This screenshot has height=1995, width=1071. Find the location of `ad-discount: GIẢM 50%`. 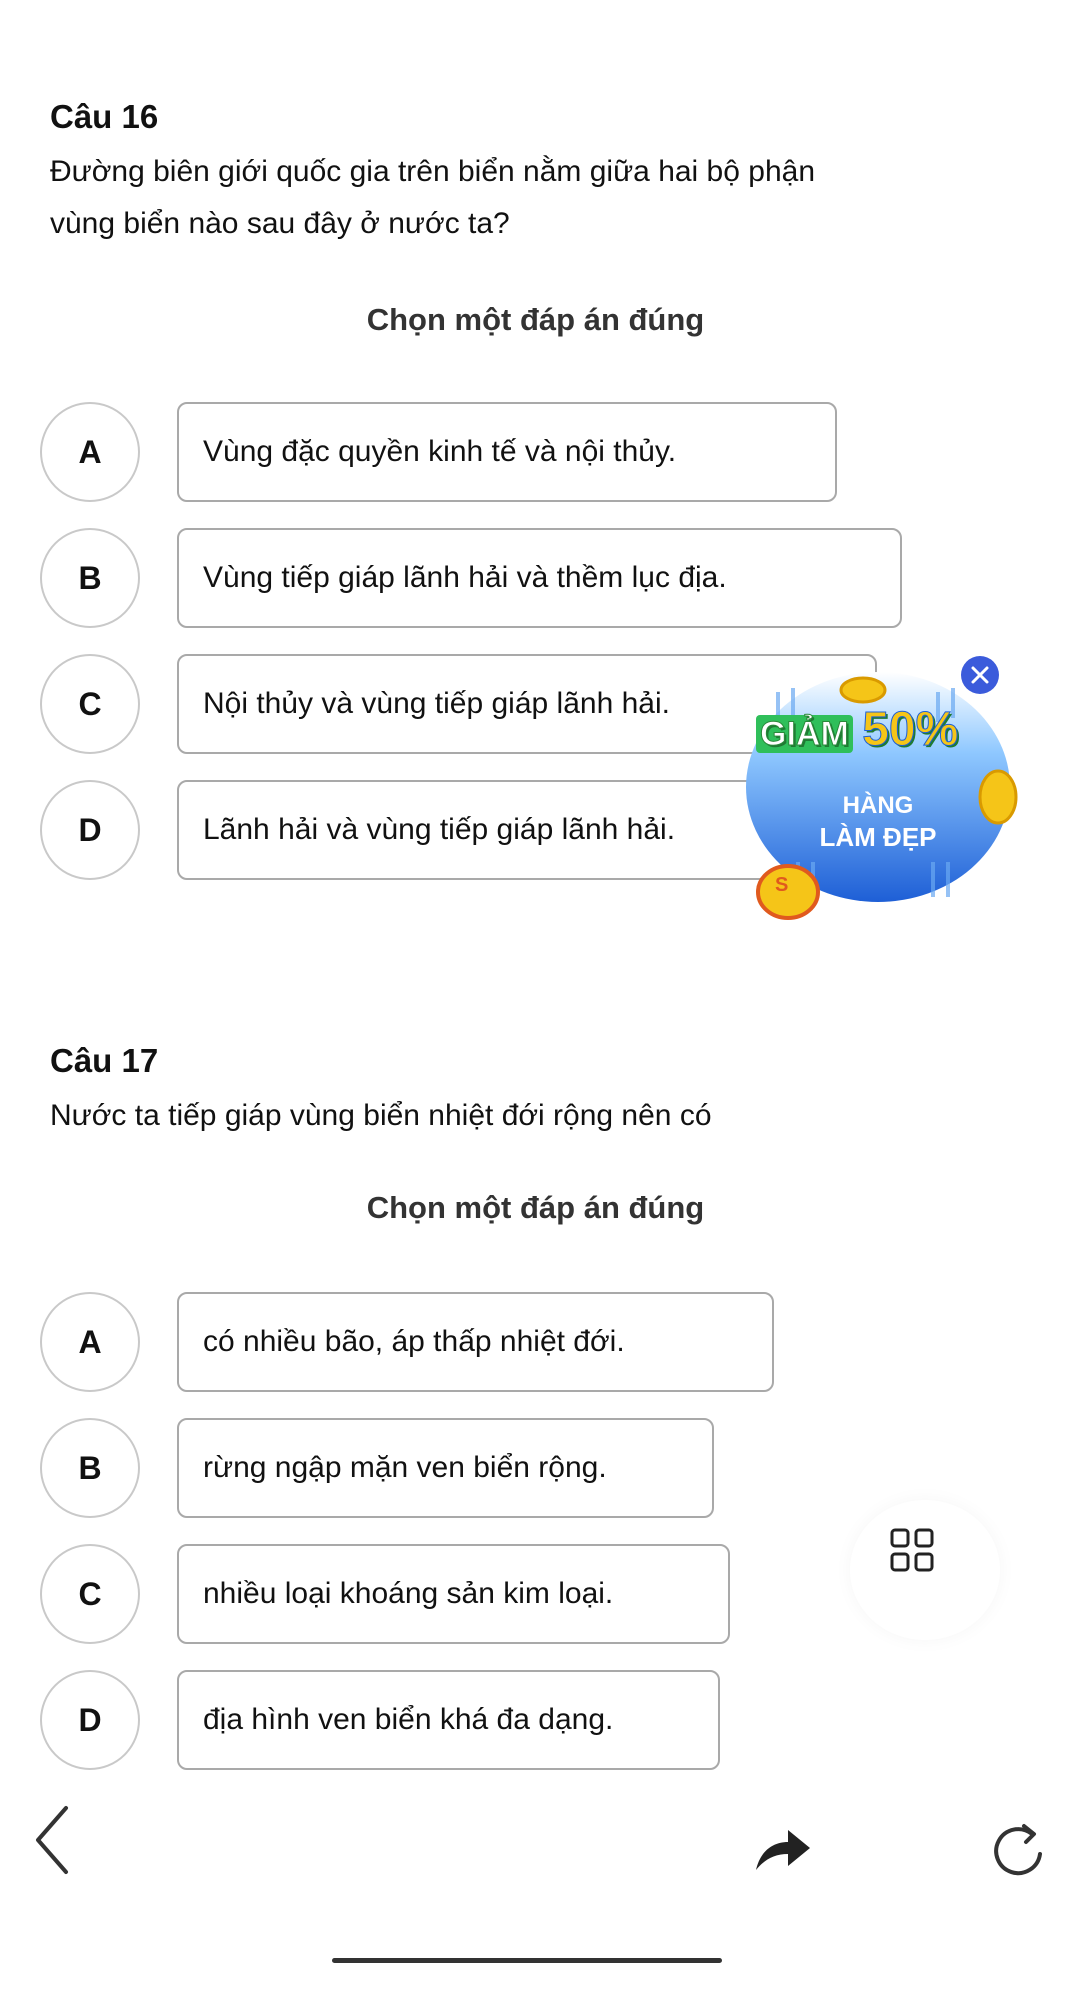

ad-discount: GIẢM 50% is located at coordinates (857, 729).